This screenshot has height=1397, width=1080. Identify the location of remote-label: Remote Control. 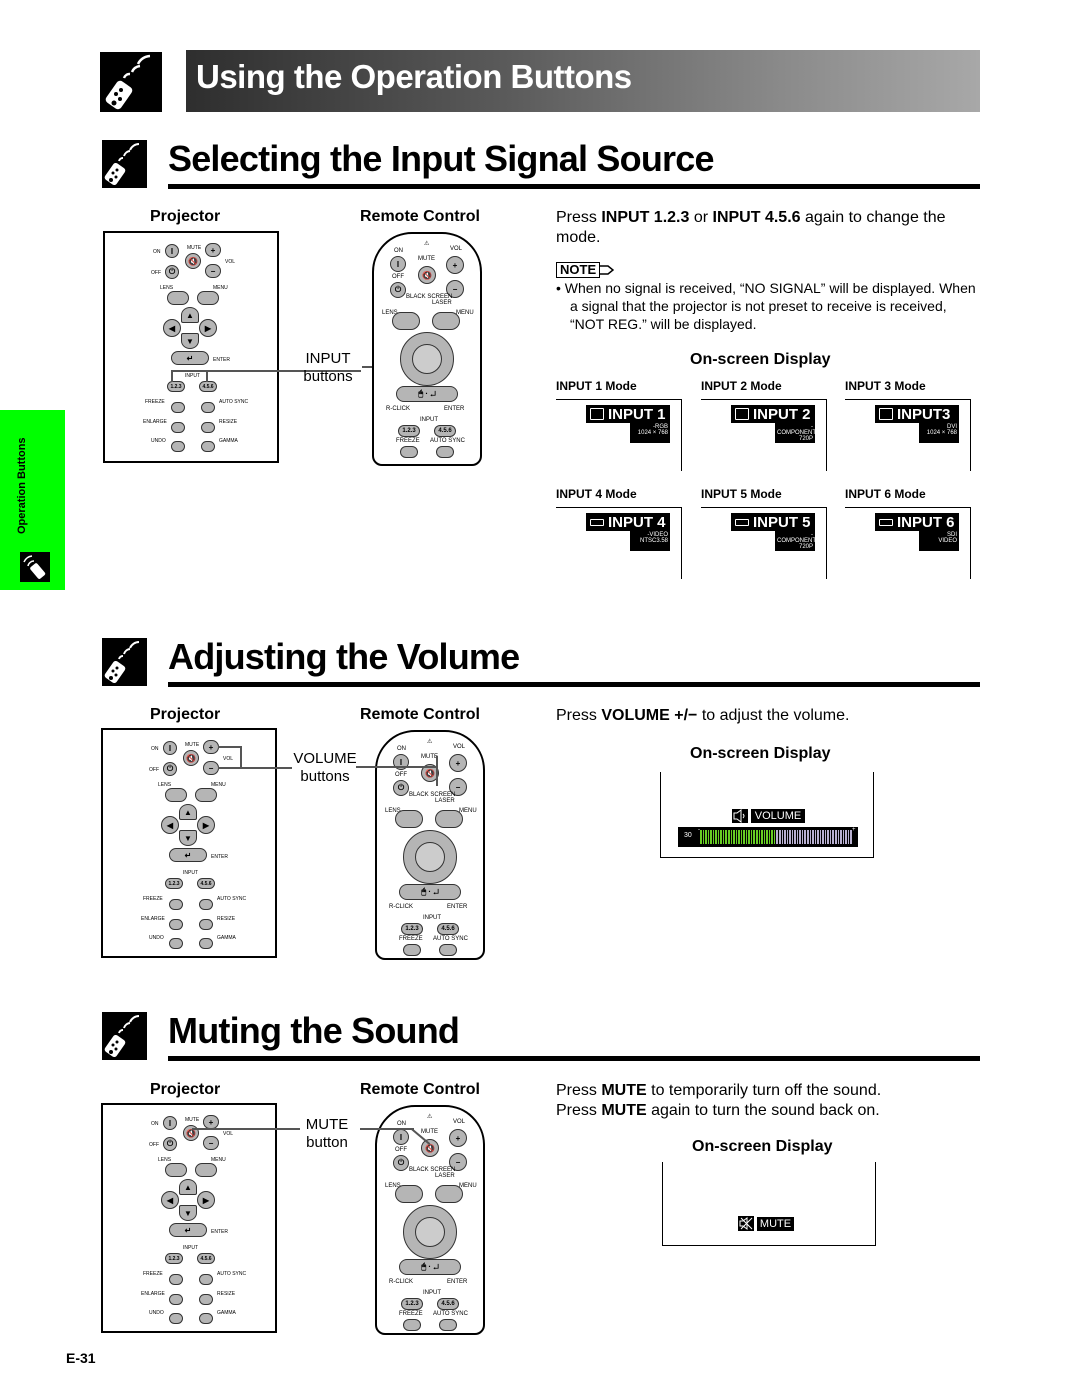
(420, 714).